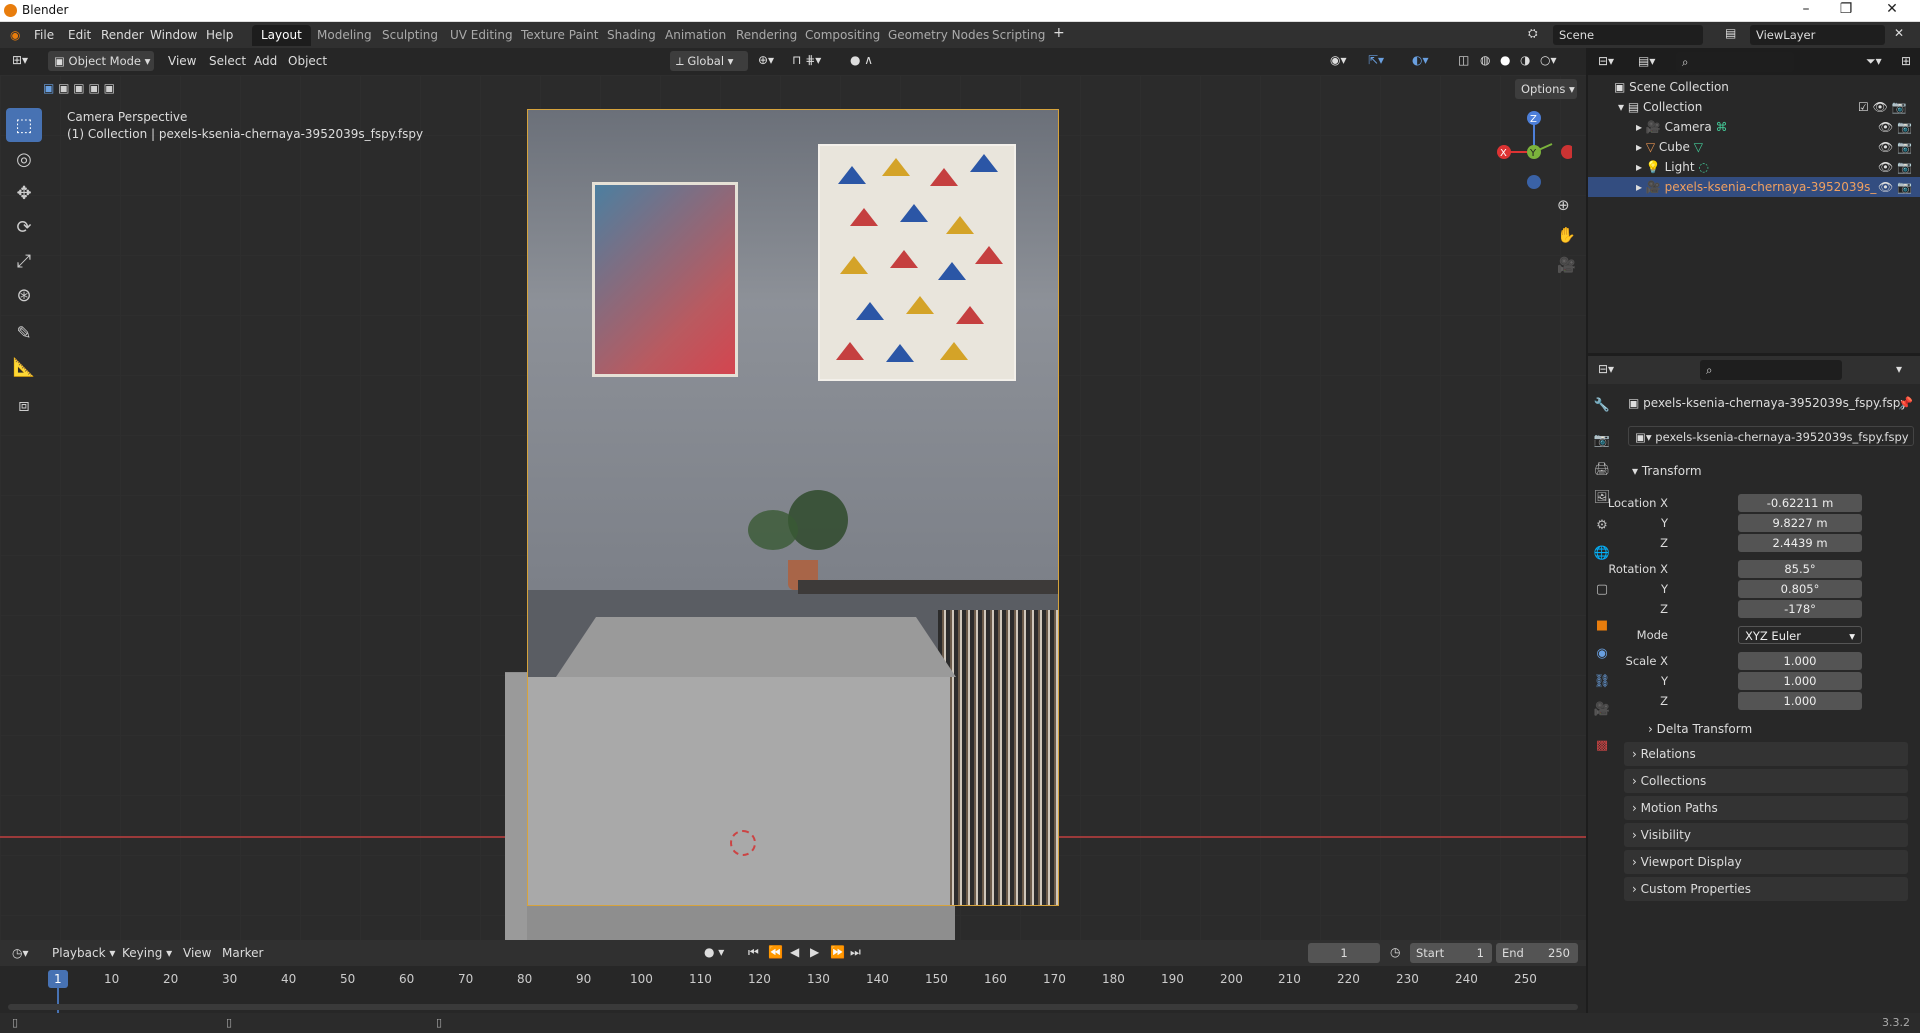 This screenshot has width=1920, height=1033. What do you see at coordinates (24, 159) in the screenshot?
I see `cursor-tool-icon: ◎` at bounding box center [24, 159].